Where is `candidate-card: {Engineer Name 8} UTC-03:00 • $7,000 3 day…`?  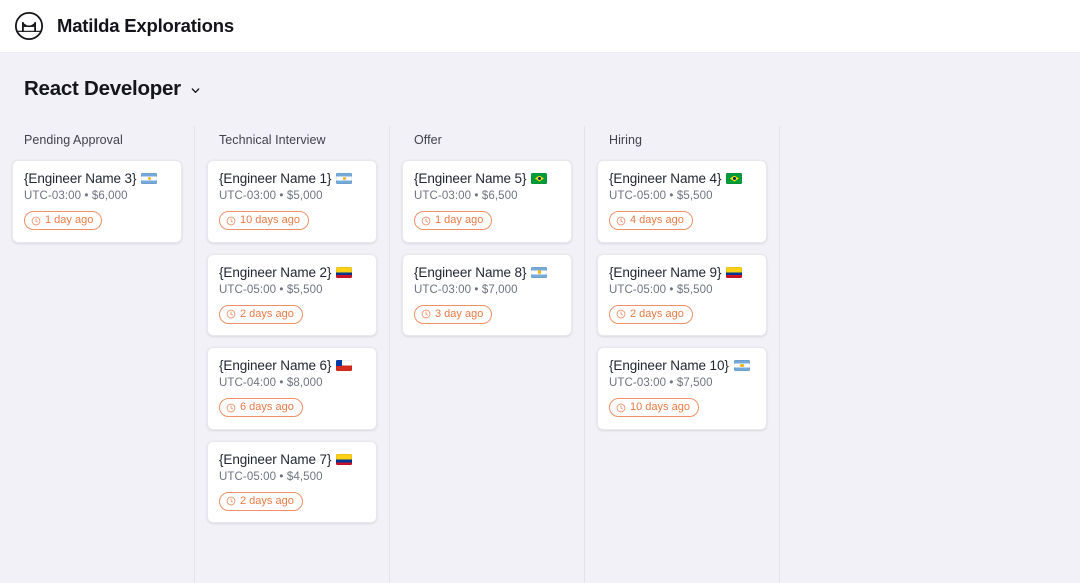 candidate-card: {Engineer Name 8} UTC-03:00 • $7,000 3 day… is located at coordinates (487, 294).